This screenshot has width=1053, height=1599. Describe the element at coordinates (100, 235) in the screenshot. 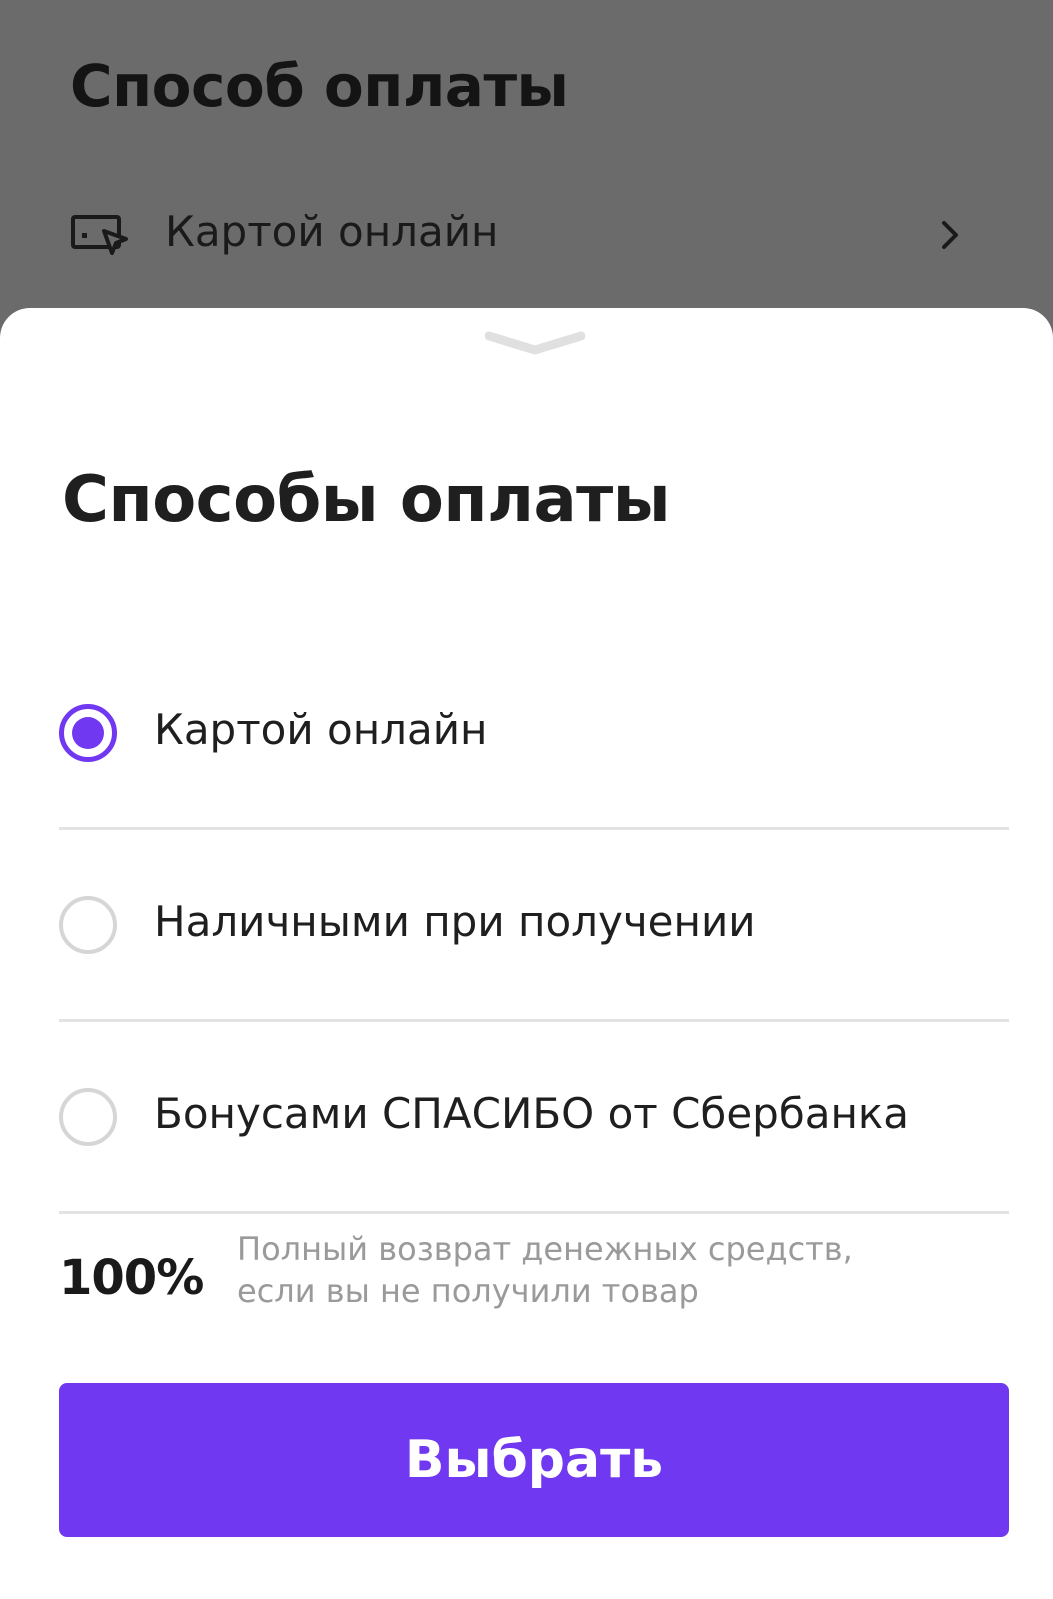

I see `card-online-icon` at that location.